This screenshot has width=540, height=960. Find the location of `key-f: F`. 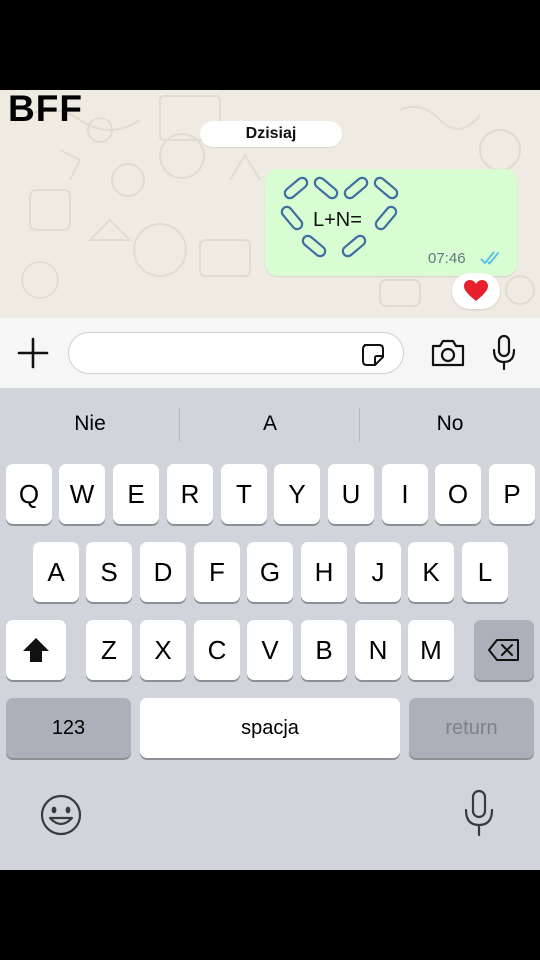

key-f: F is located at coordinates (217, 572).